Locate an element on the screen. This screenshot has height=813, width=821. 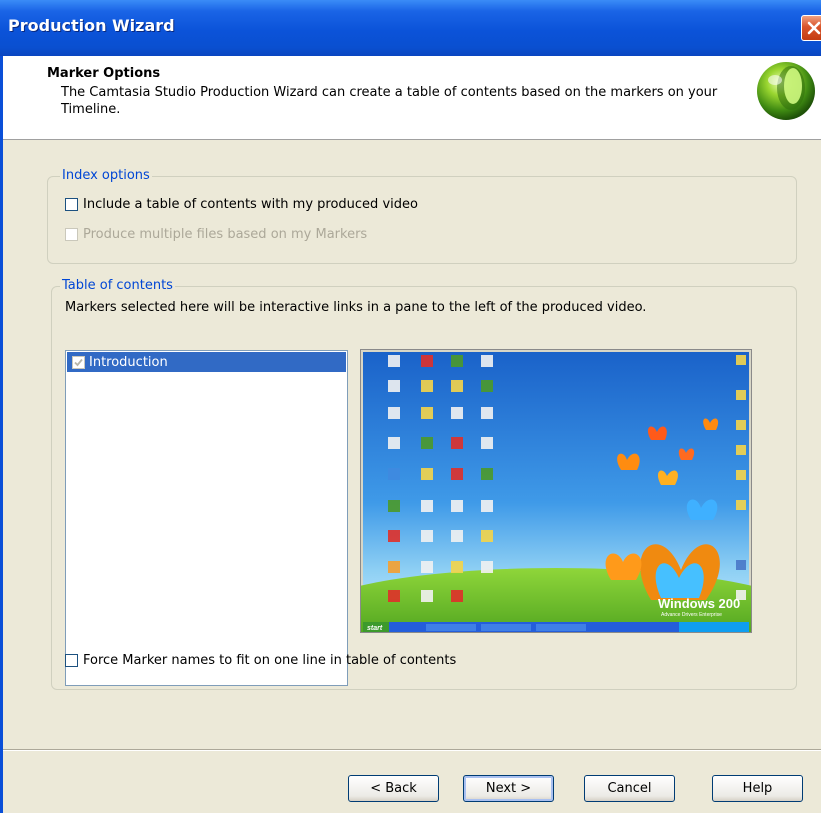
marker-label: Introduction is located at coordinates (128, 362).